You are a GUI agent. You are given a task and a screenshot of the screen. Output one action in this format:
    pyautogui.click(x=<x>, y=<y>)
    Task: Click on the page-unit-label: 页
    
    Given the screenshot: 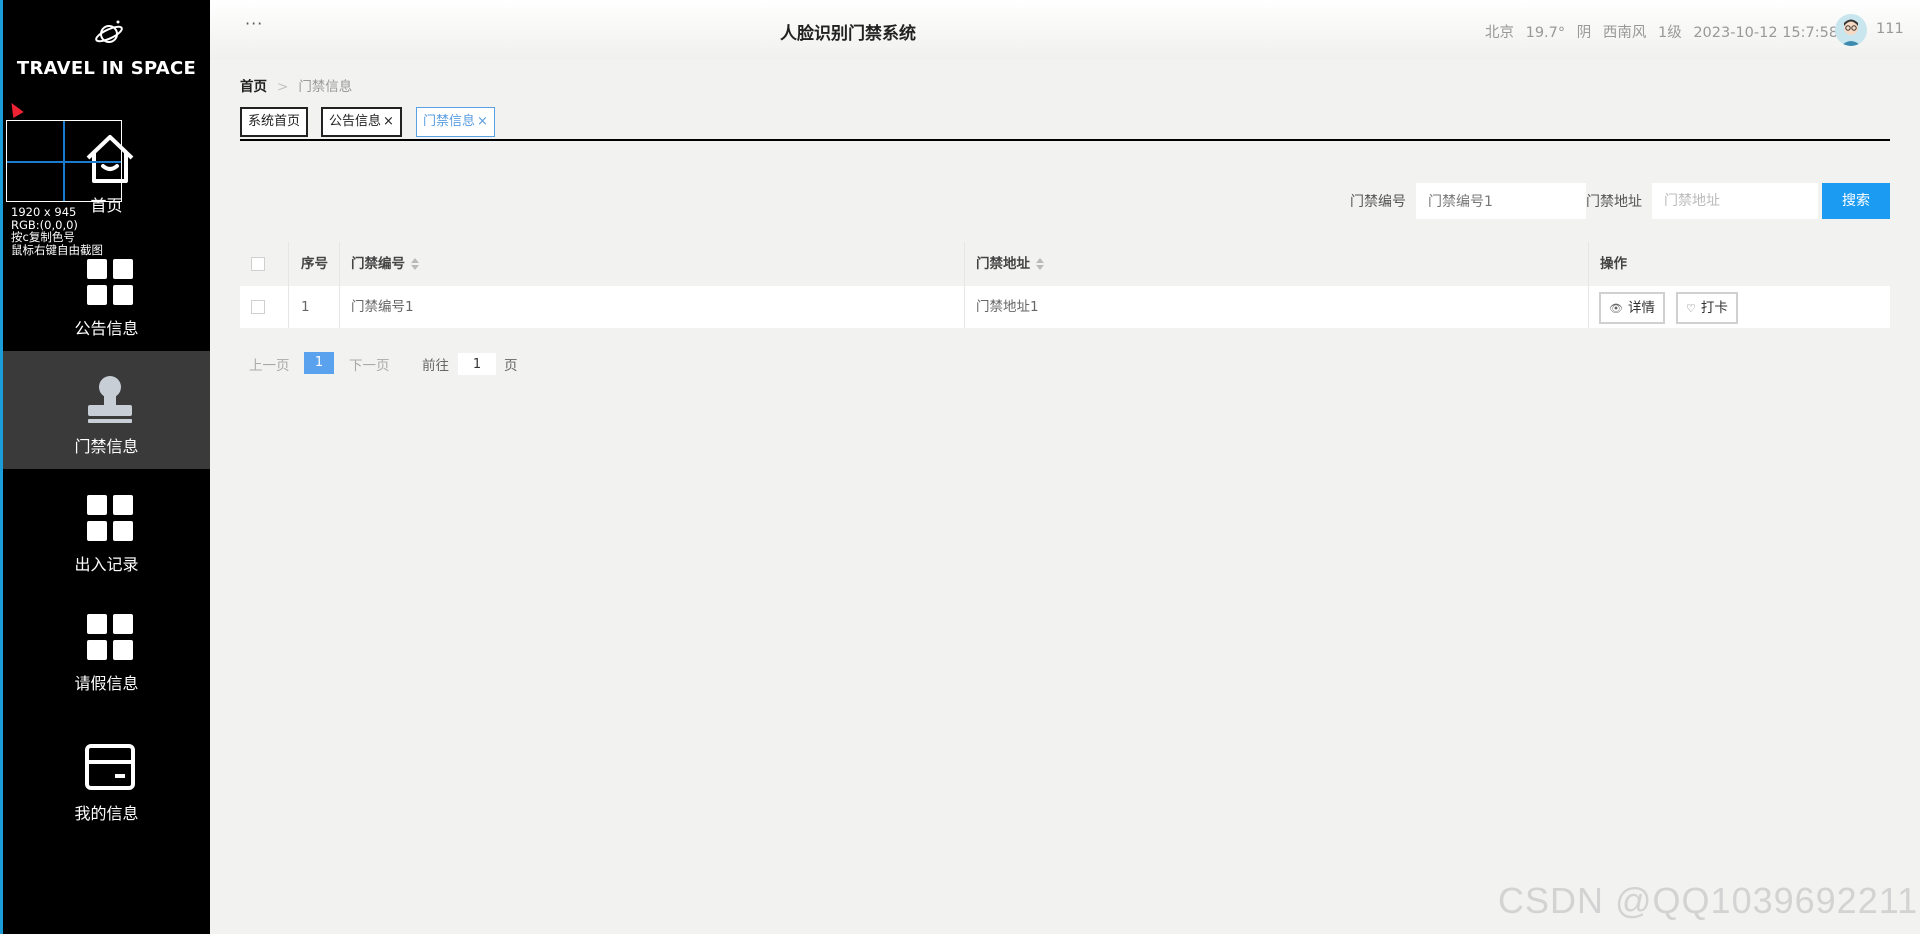 What is the action you would take?
    pyautogui.click(x=511, y=366)
    